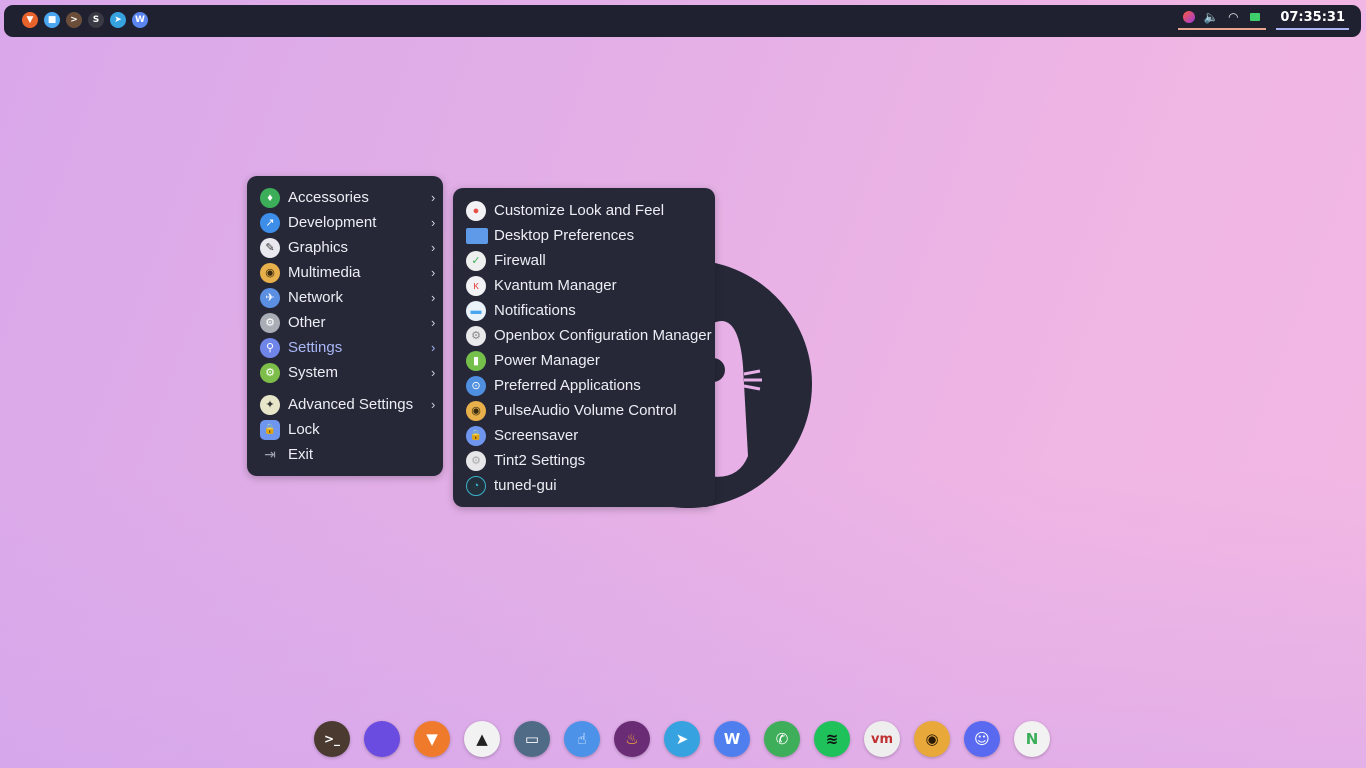 The height and width of the screenshot is (768, 1366). I want to click on dock: >_ ▼ ▲ ▭ ☝ ♨ ➤ W ✆ ≋ vm ◉ ☺ N, so click(682, 739).